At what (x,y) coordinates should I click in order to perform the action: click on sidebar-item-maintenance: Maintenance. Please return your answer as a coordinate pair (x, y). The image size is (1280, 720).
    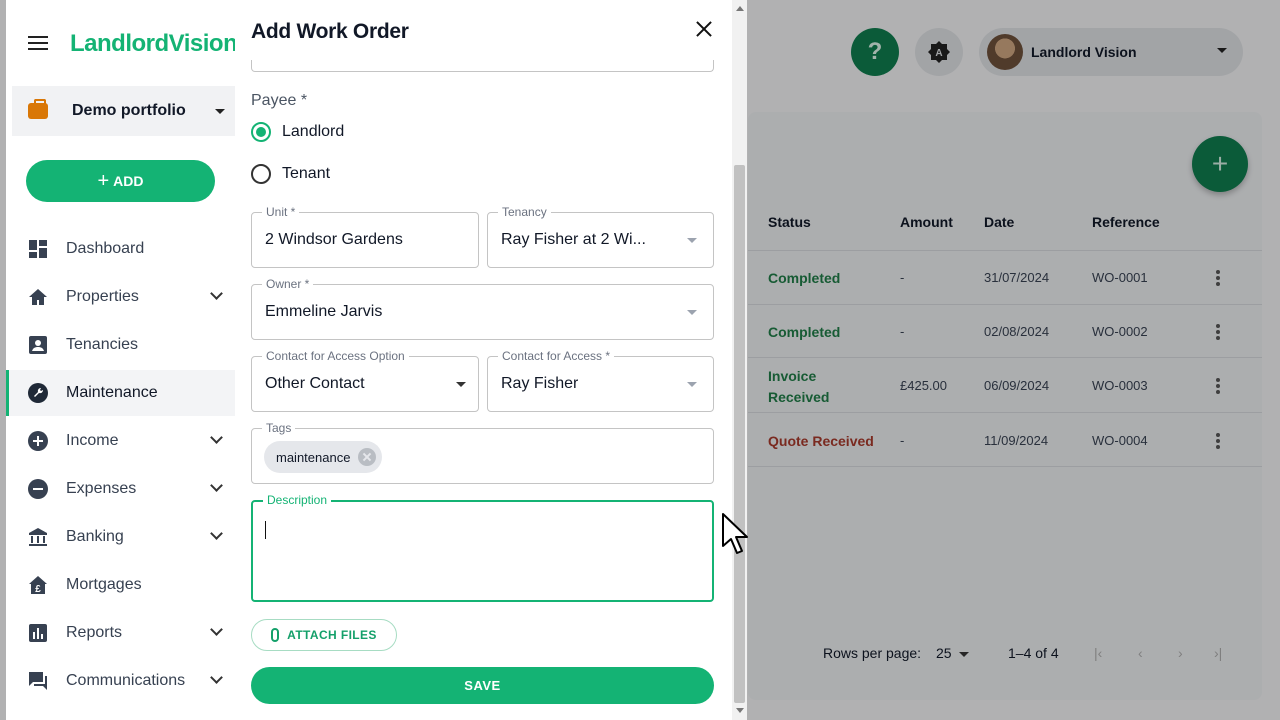
    Looking at the image, I should click on (120, 393).